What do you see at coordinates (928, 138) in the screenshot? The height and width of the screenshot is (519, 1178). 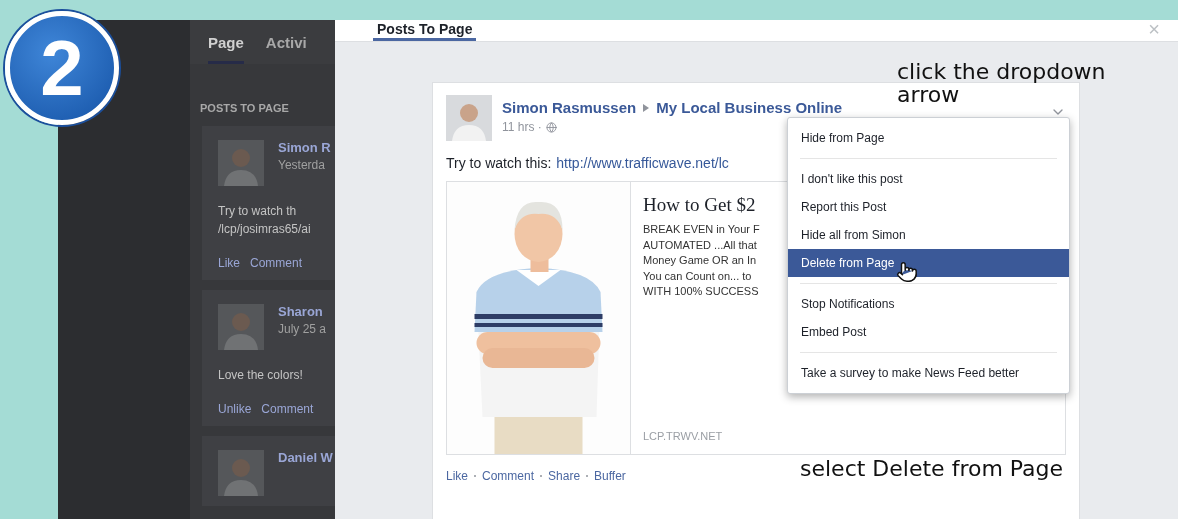 I see `menu-item: Hide from Page` at bounding box center [928, 138].